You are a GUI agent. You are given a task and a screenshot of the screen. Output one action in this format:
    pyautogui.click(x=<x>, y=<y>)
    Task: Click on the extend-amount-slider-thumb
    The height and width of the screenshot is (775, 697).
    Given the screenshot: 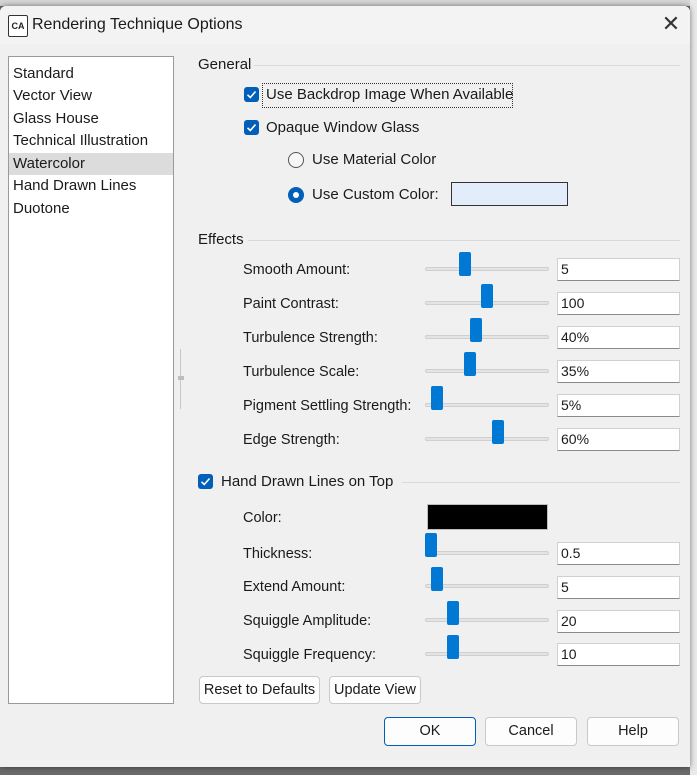 What is the action you would take?
    pyautogui.click(x=436, y=579)
    